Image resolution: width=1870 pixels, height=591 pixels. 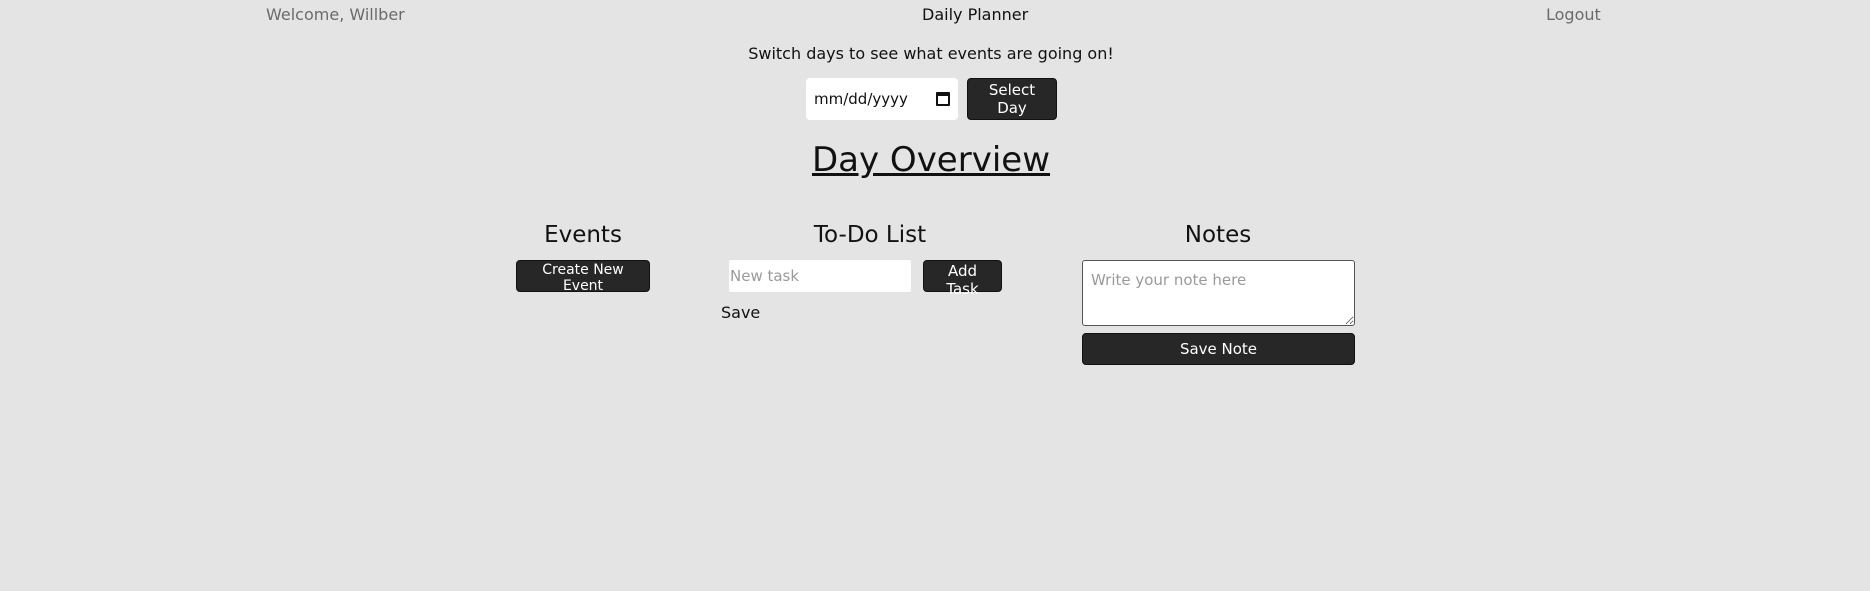 What do you see at coordinates (1218, 235) in the screenshot?
I see `notes-title: Notes` at bounding box center [1218, 235].